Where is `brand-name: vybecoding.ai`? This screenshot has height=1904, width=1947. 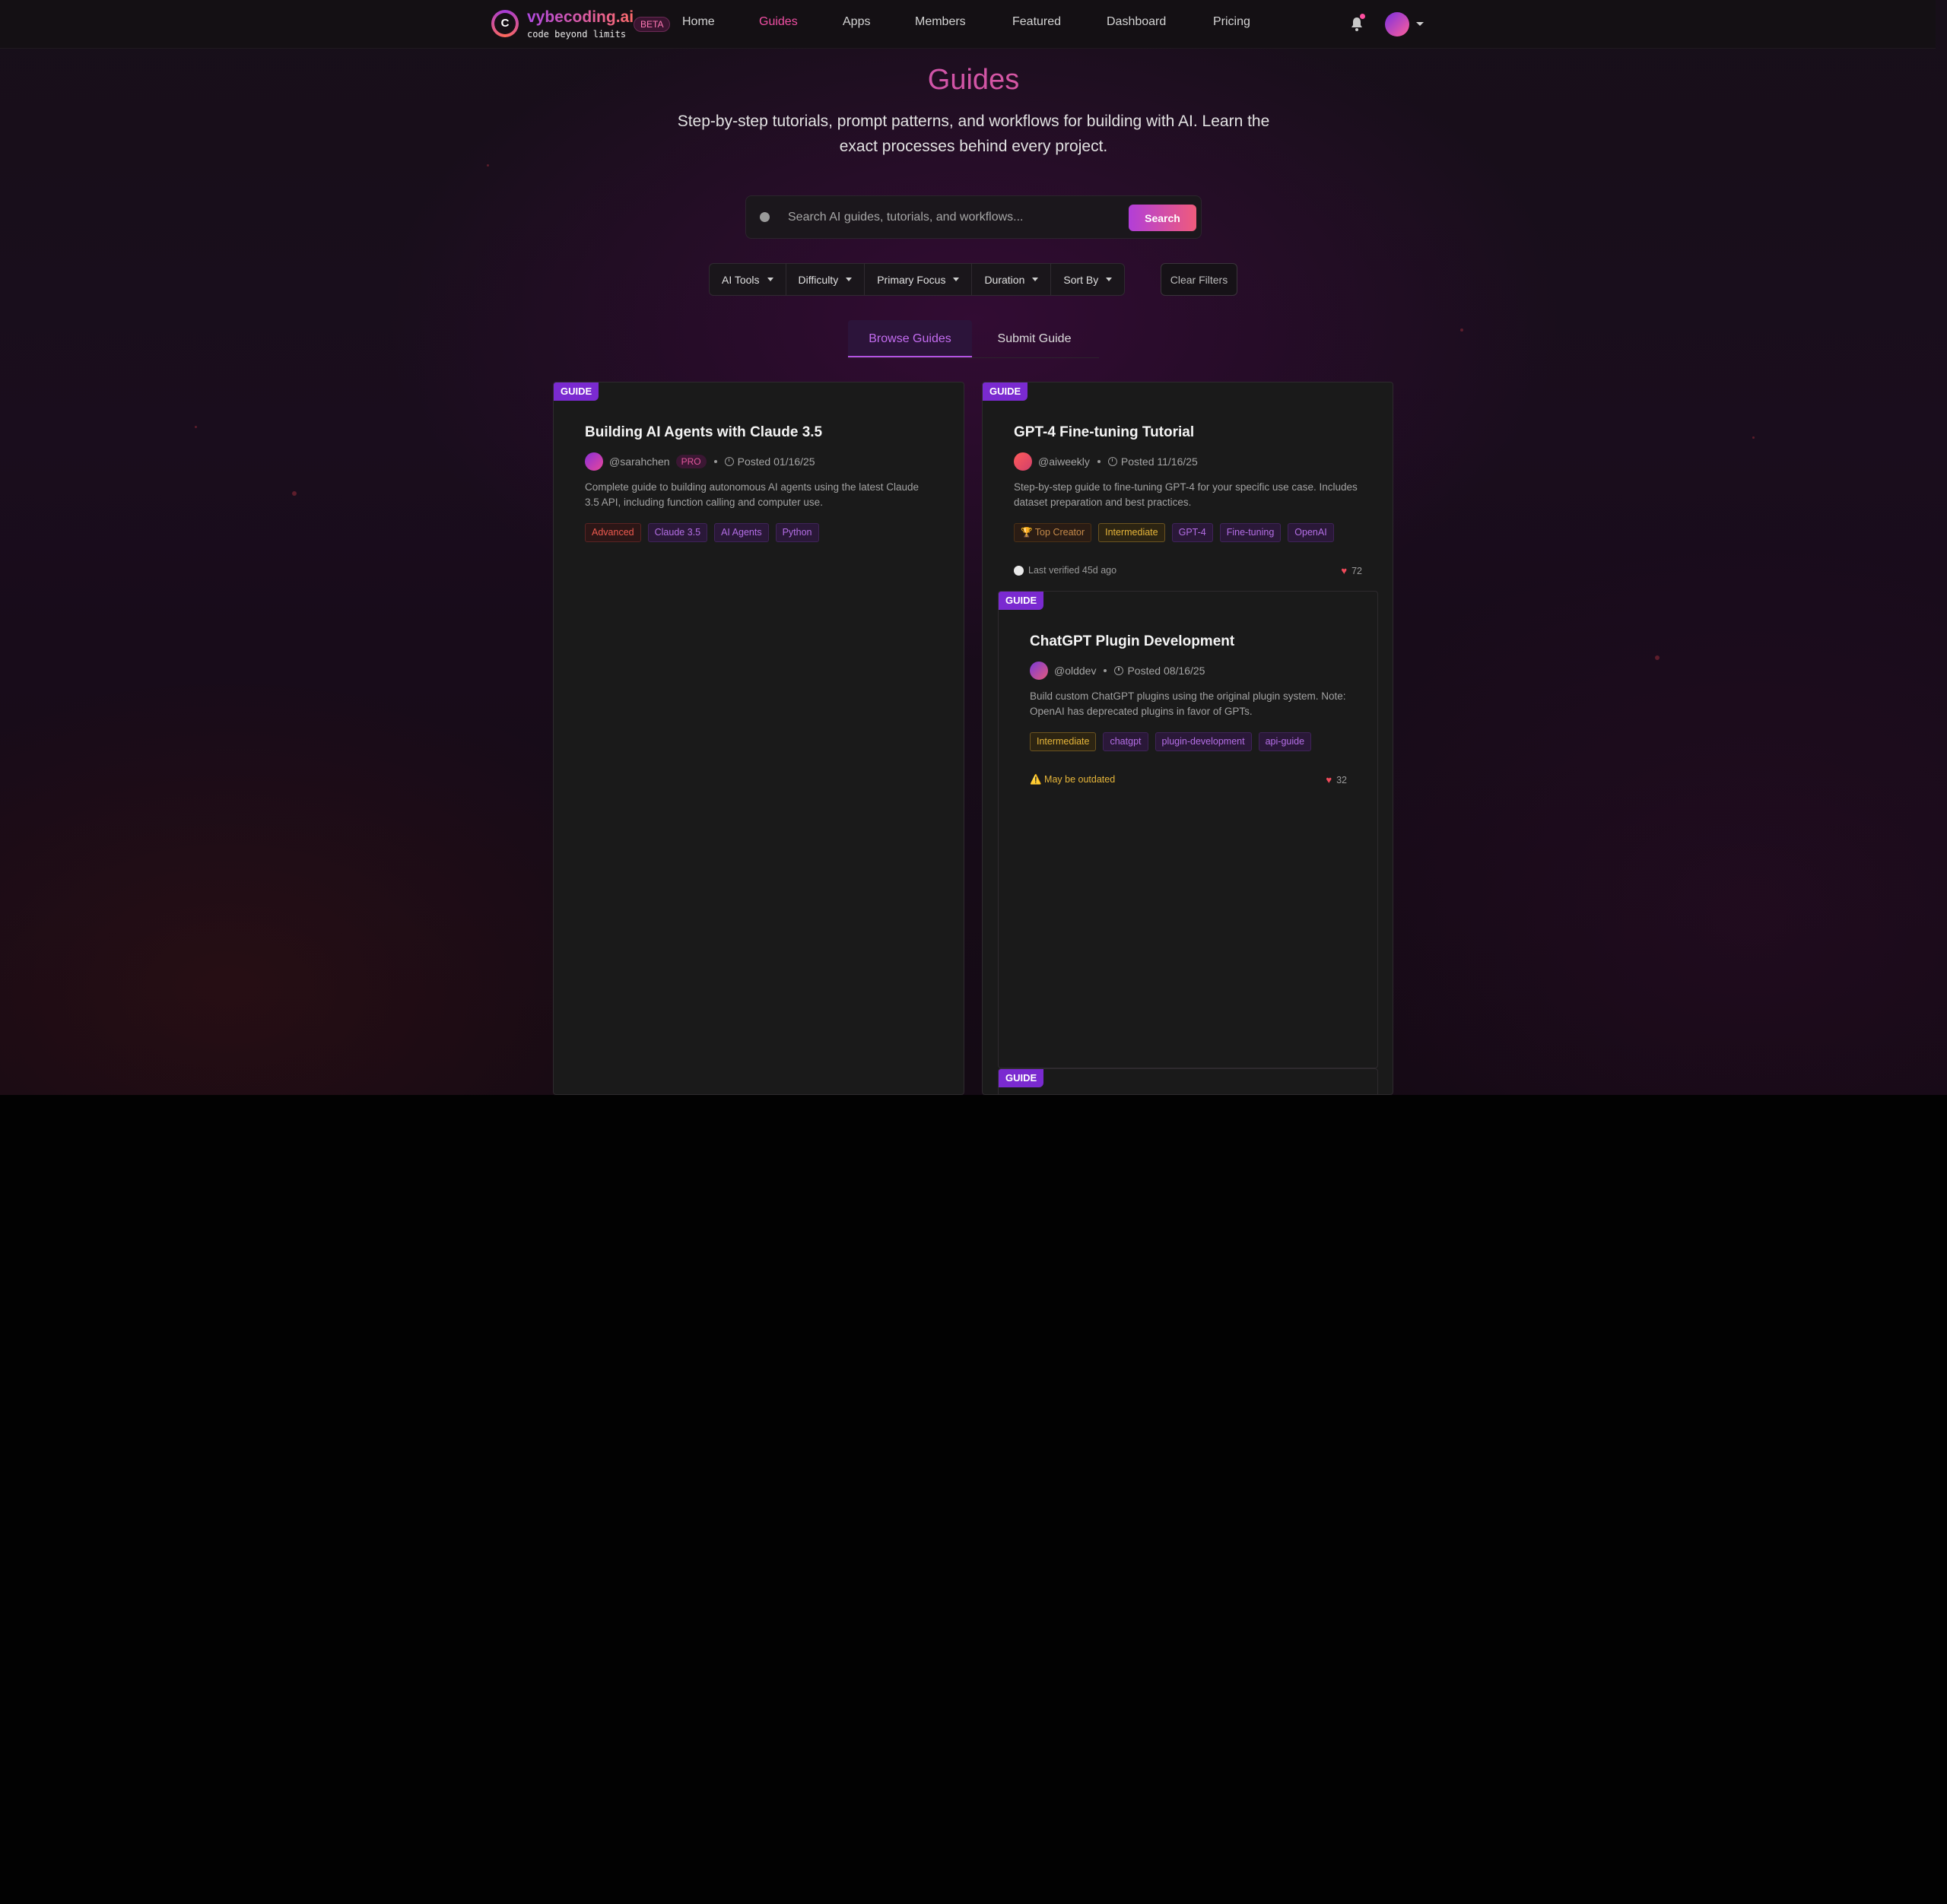
brand-name: vybecoding.ai is located at coordinates (580, 17).